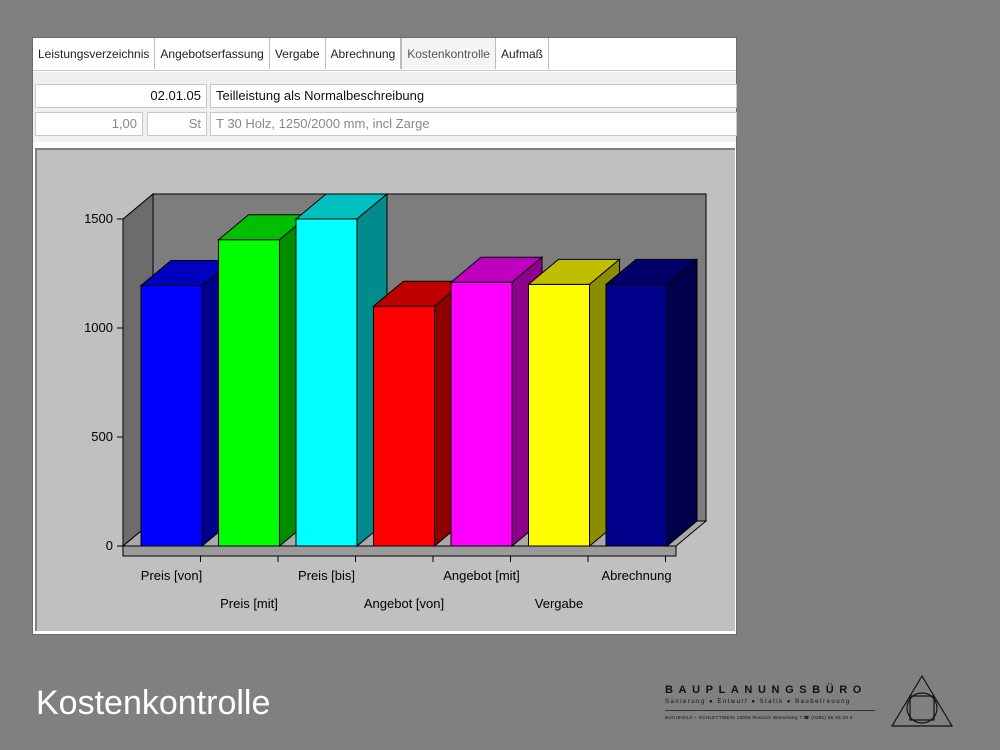 This screenshot has height=750, width=1000. Describe the element at coordinates (522, 53) in the screenshot. I see `tab-aufmass: Aufmaß` at that location.